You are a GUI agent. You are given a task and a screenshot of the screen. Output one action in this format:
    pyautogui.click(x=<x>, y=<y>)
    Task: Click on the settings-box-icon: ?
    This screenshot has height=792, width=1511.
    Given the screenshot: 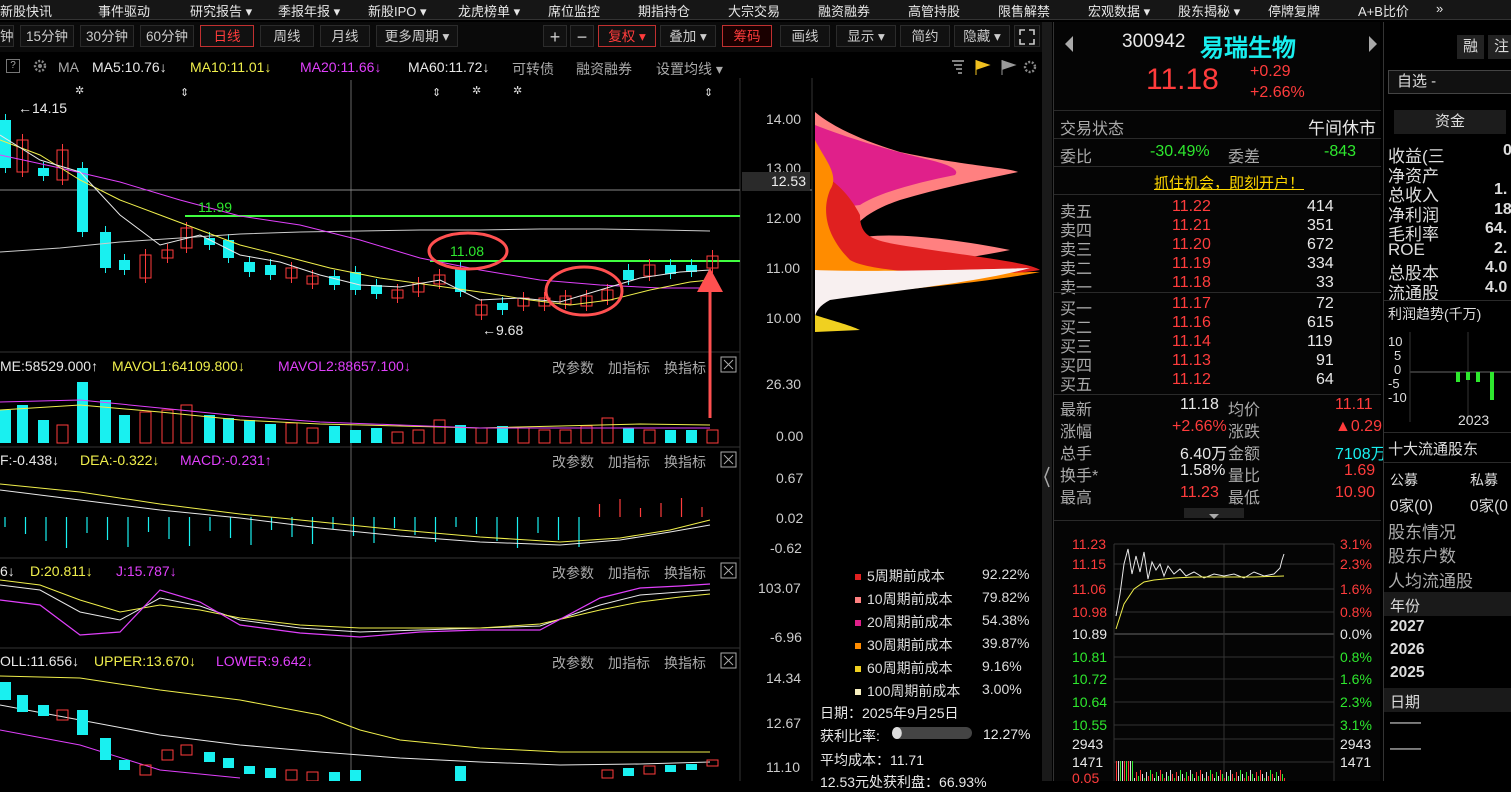 What is the action you would take?
    pyautogui.click(x=13, y=66)
    